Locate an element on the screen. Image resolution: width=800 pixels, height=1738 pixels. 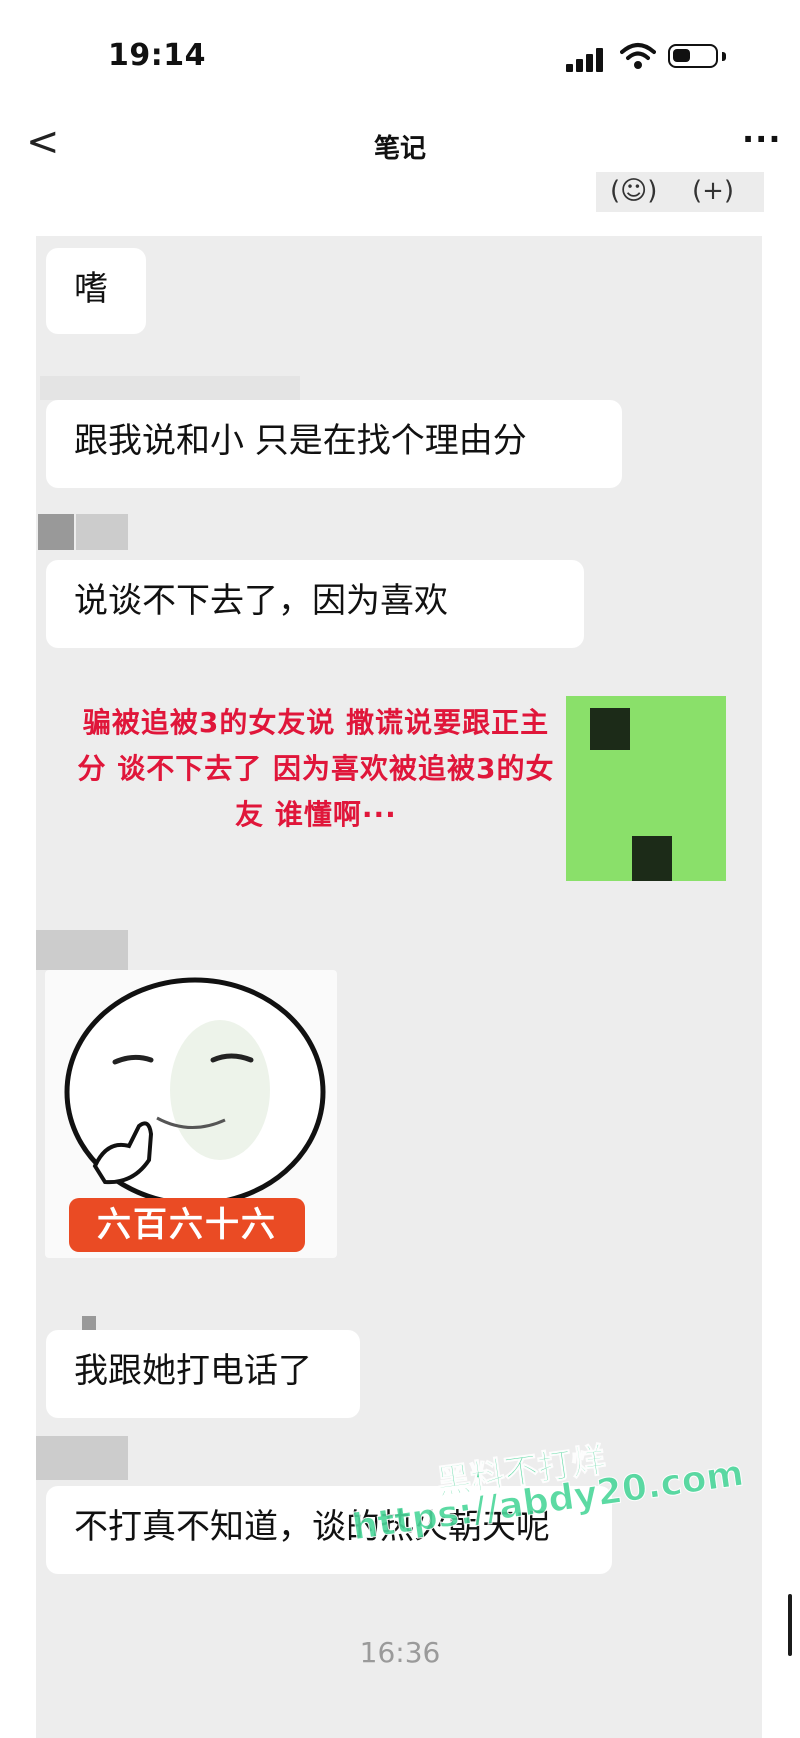
emoji-icon: (☺) is located at coordinates (633, 191).